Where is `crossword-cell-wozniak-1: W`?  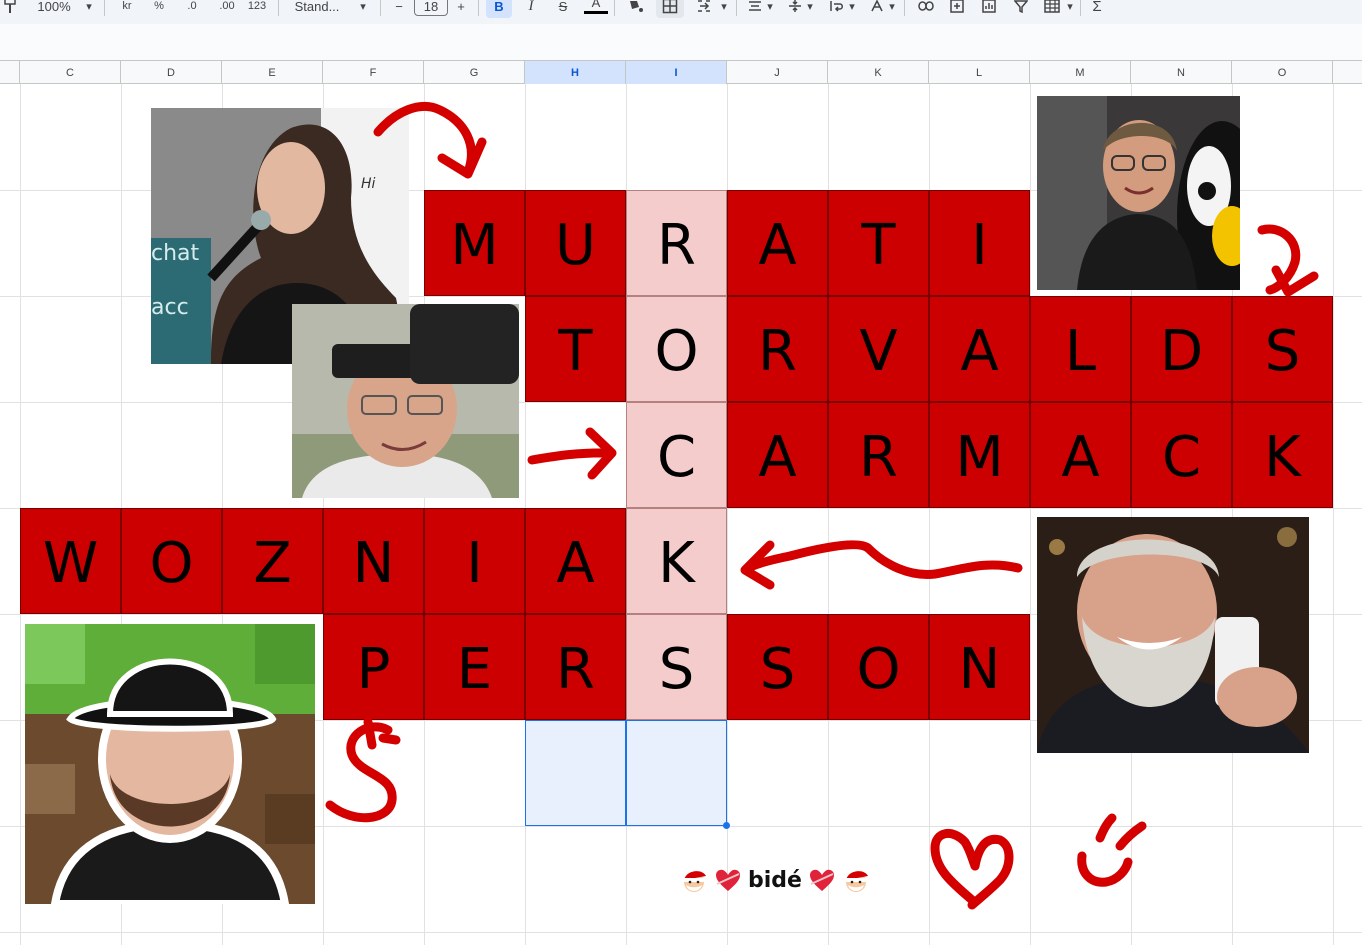 crossword-cell-wozniak-1: W is located at coordinates (70, 561).